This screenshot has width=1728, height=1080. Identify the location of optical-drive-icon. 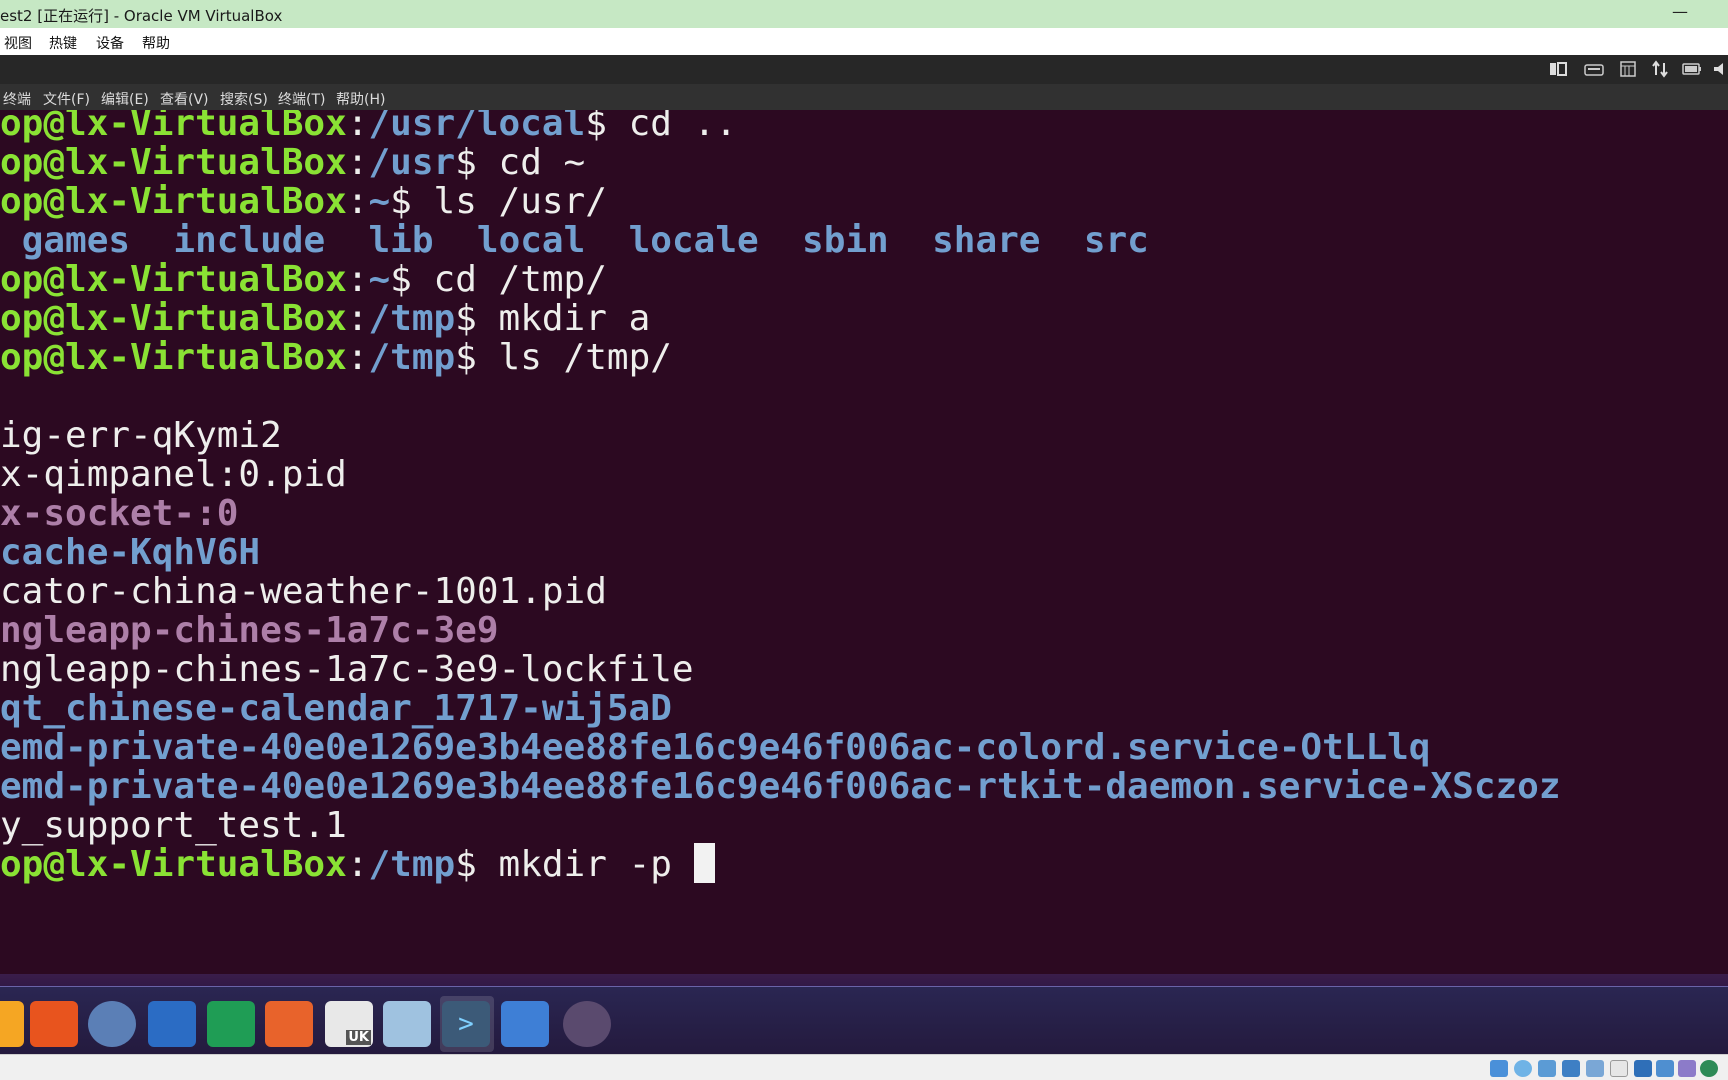
(1523, 1068).